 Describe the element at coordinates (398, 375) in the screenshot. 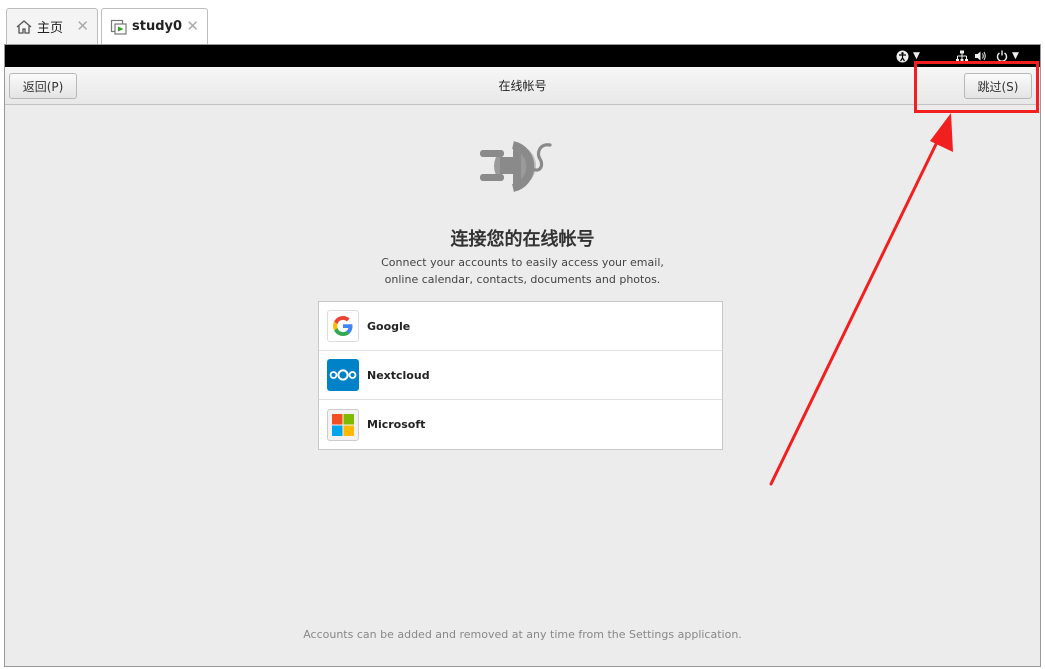

I see `provider-name: Nextcloud` at that location.